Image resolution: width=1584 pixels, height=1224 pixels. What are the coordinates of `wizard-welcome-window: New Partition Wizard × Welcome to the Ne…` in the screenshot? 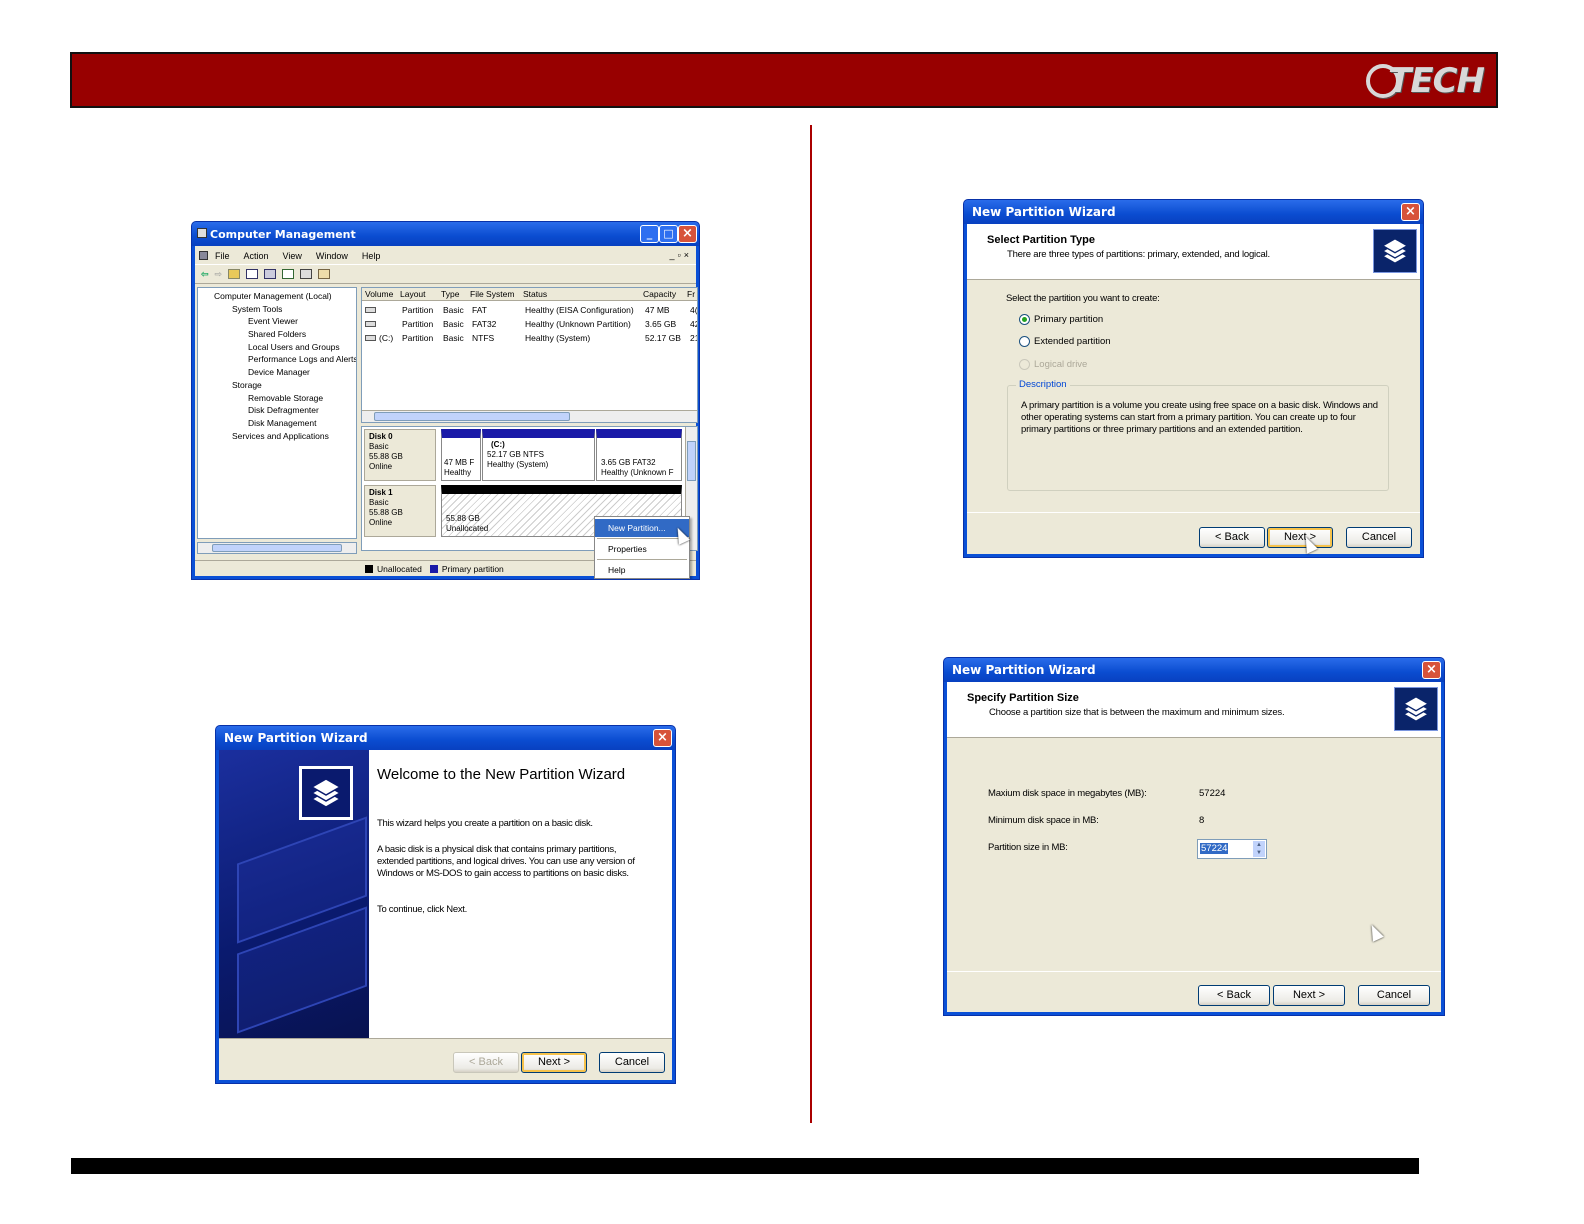 It's located at (445, 904).